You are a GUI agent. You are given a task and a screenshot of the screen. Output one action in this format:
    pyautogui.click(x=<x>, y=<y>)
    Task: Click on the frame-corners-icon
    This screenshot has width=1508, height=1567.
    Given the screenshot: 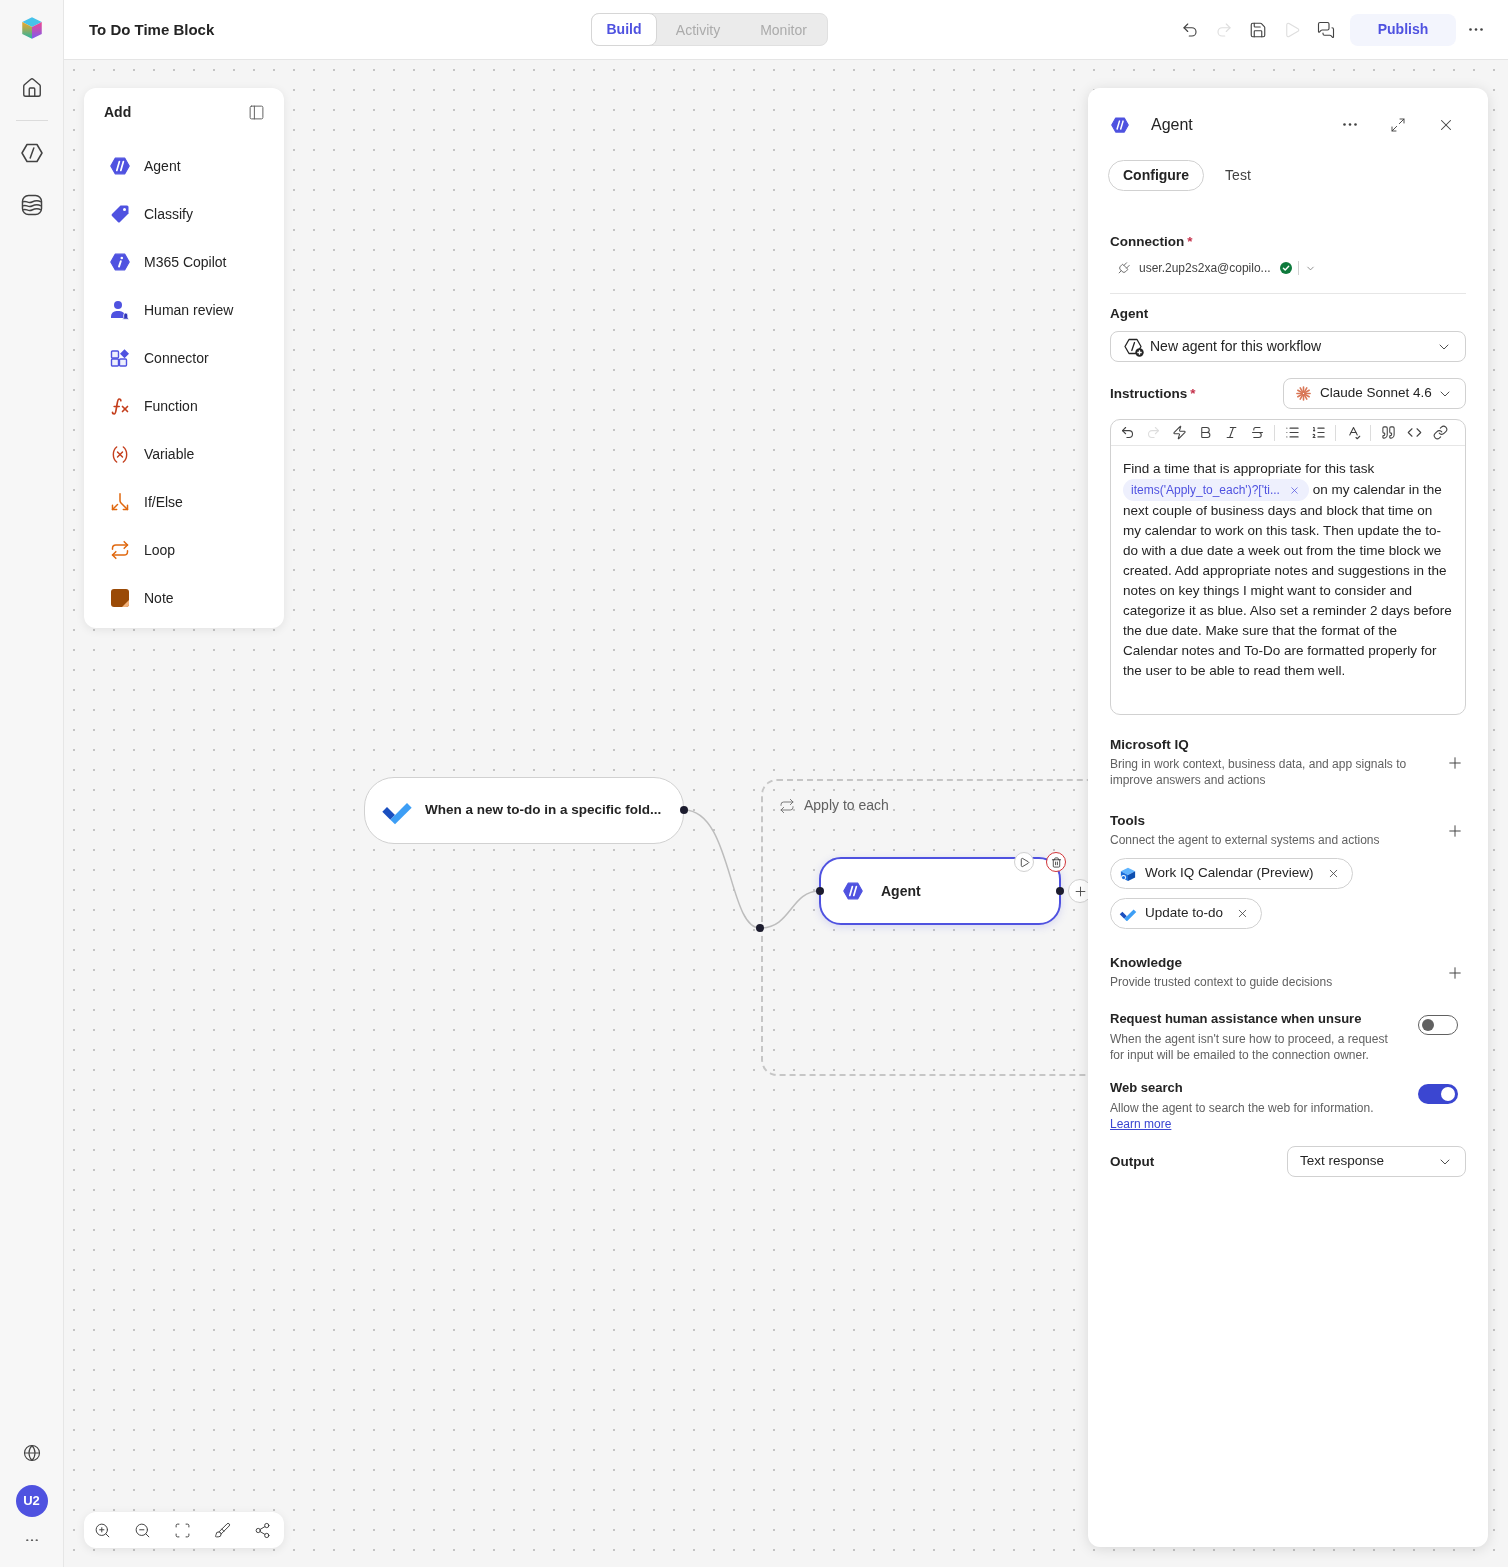 What is the action you would take?
    pyautogui.click(x=182, y=1530)
    